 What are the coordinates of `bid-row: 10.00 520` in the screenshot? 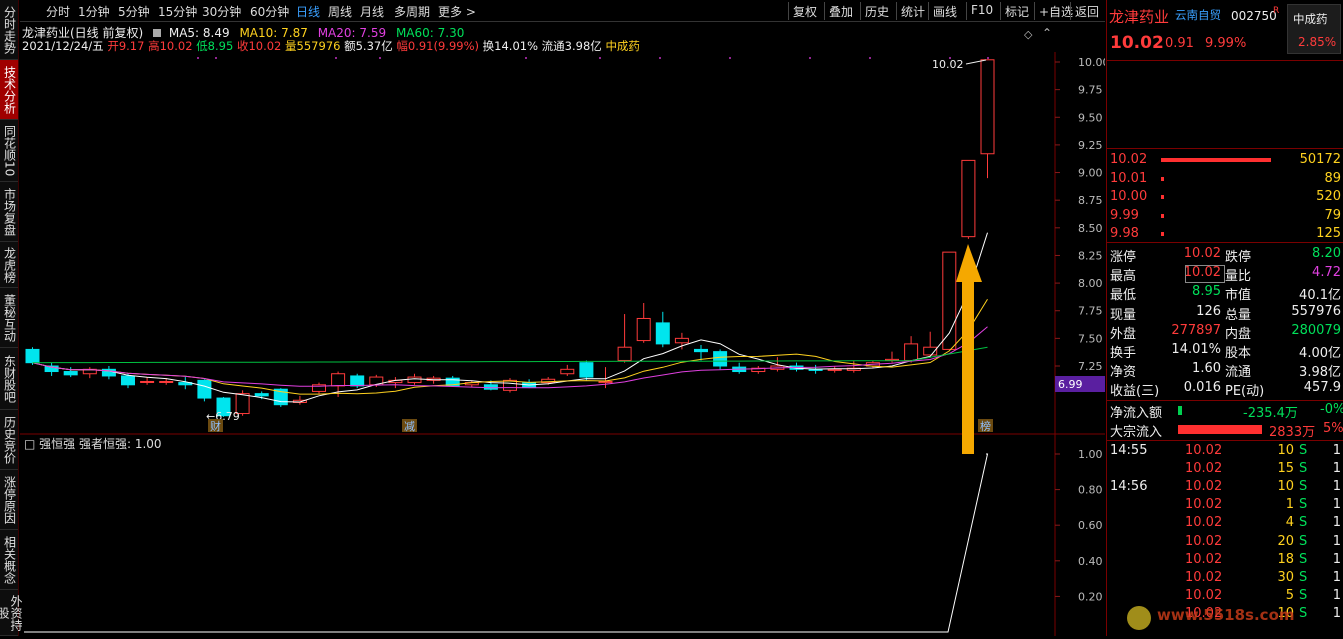 It's located at (1225, 198).